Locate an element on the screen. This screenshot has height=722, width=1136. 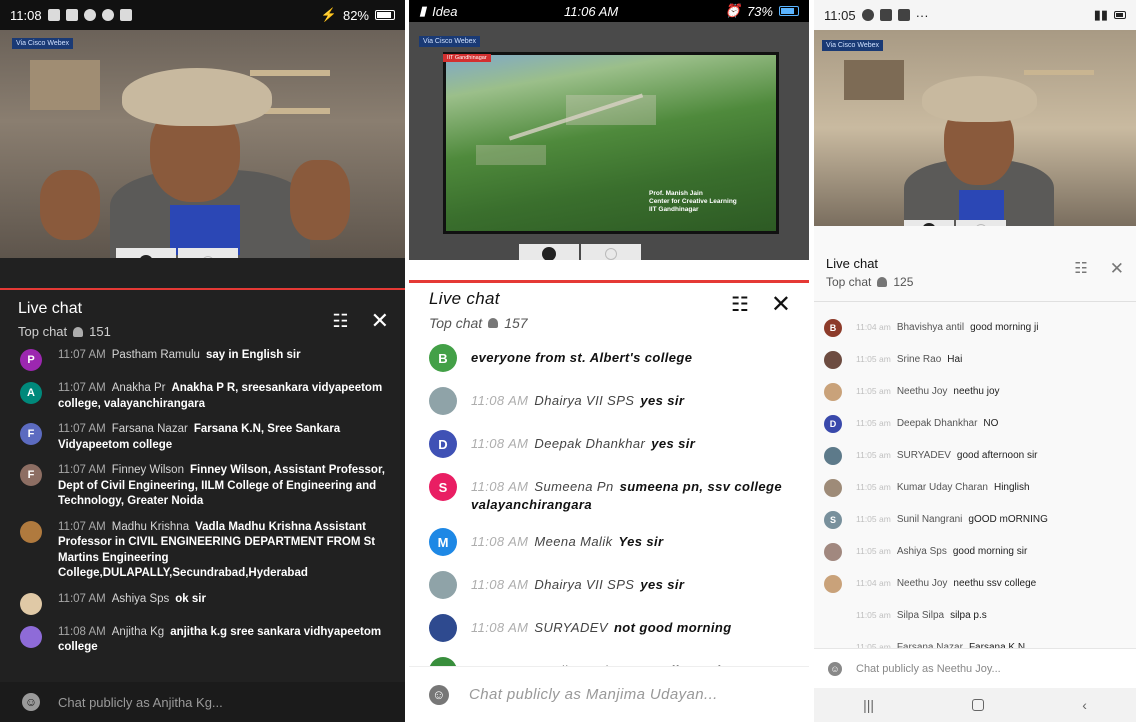
home-icon is located at coordinates (978, 705).